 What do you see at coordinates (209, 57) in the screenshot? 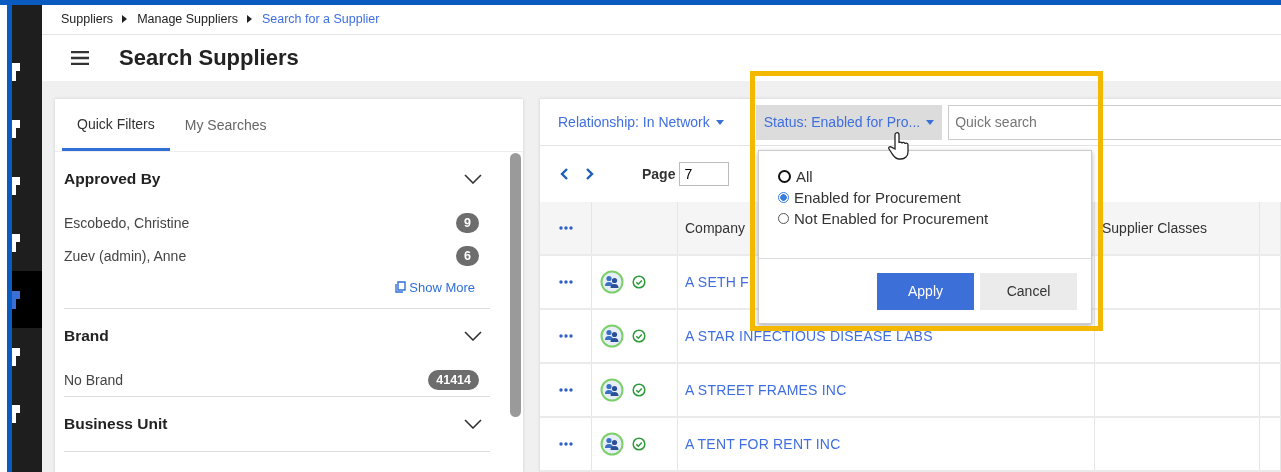
I see `page-title: Search Suppliers` at bounding box center [209, 57].